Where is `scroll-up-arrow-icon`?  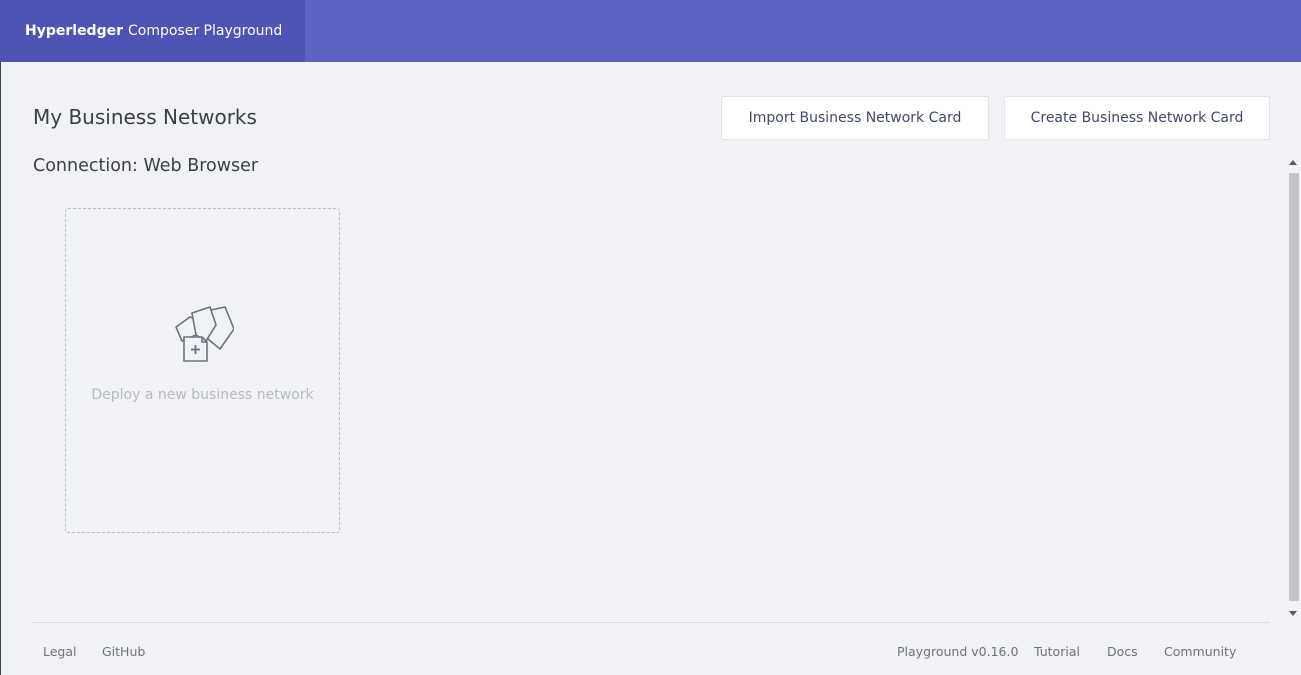
scroll-up-arrow-icon is located at coordinates (1293, 162).